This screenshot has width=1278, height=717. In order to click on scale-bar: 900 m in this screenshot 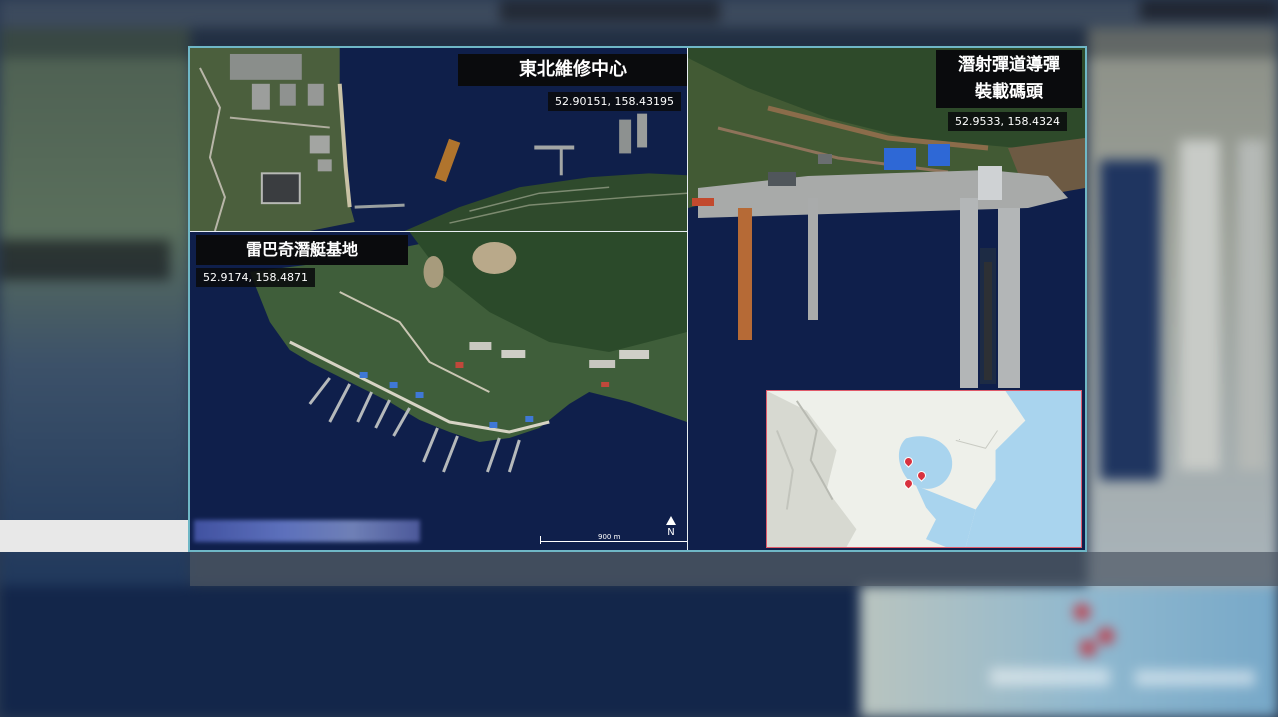, I will do `click(613, 541)`.